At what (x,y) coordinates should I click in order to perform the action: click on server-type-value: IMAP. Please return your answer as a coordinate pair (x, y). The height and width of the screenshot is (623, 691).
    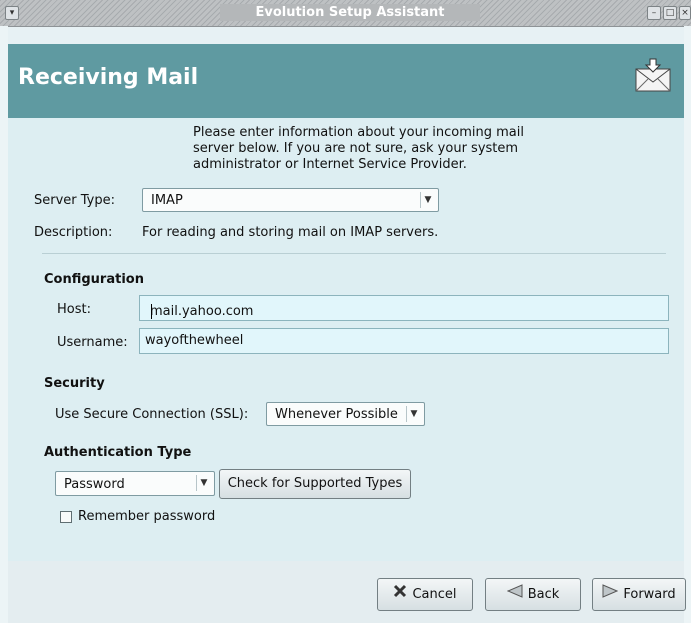
    Looking at the image, I should click on (167, 200).